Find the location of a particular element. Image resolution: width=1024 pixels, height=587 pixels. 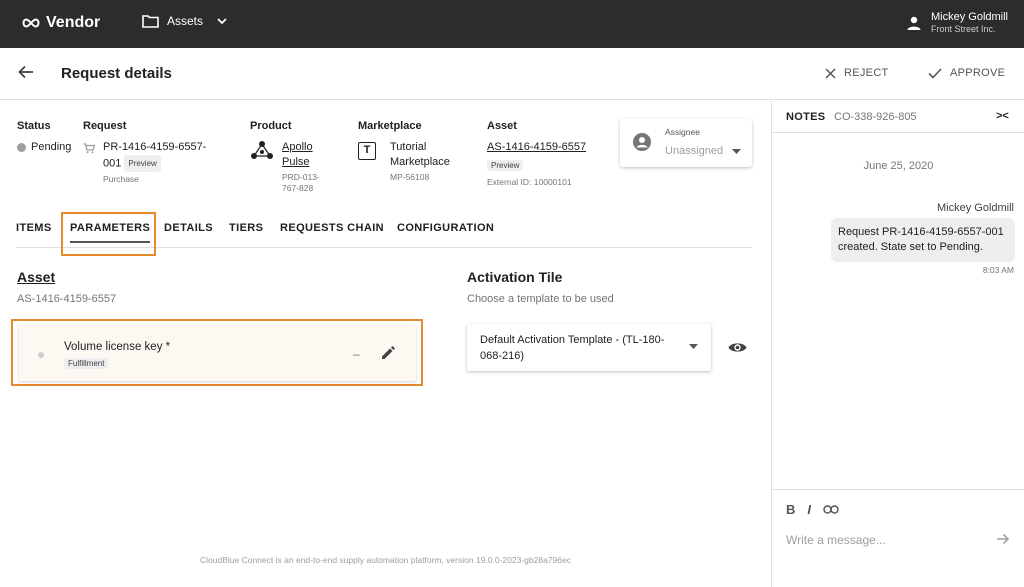

send-arrow-icon is located at coordinates (1003, 539).